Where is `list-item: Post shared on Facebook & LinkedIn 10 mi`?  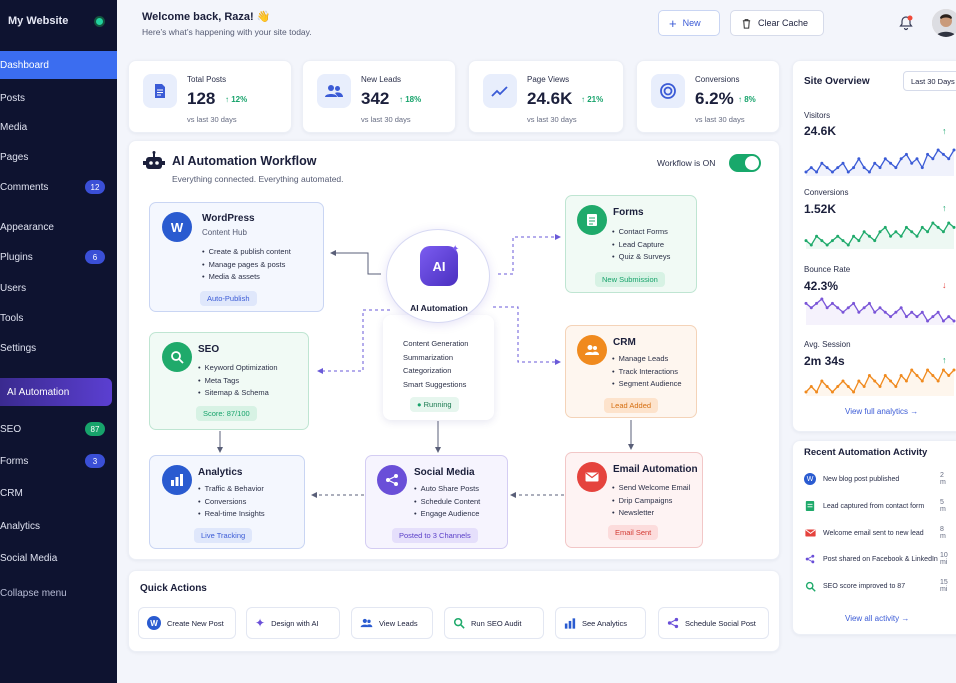
list-item: Post shared on Facebook & LinkedIn 10 mi is located at coordinates (876, 559).